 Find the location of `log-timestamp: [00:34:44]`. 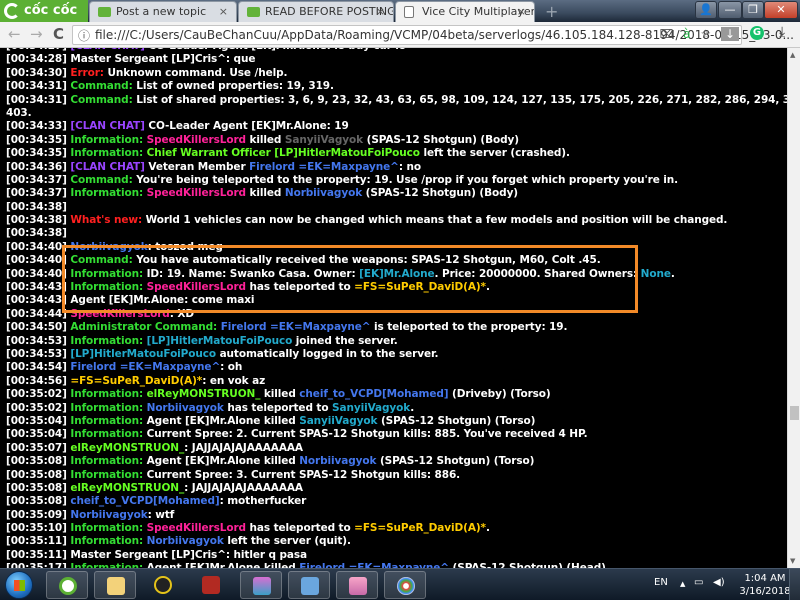

log-timestamp: [00:34:44] is located at coordinates (38, 313).